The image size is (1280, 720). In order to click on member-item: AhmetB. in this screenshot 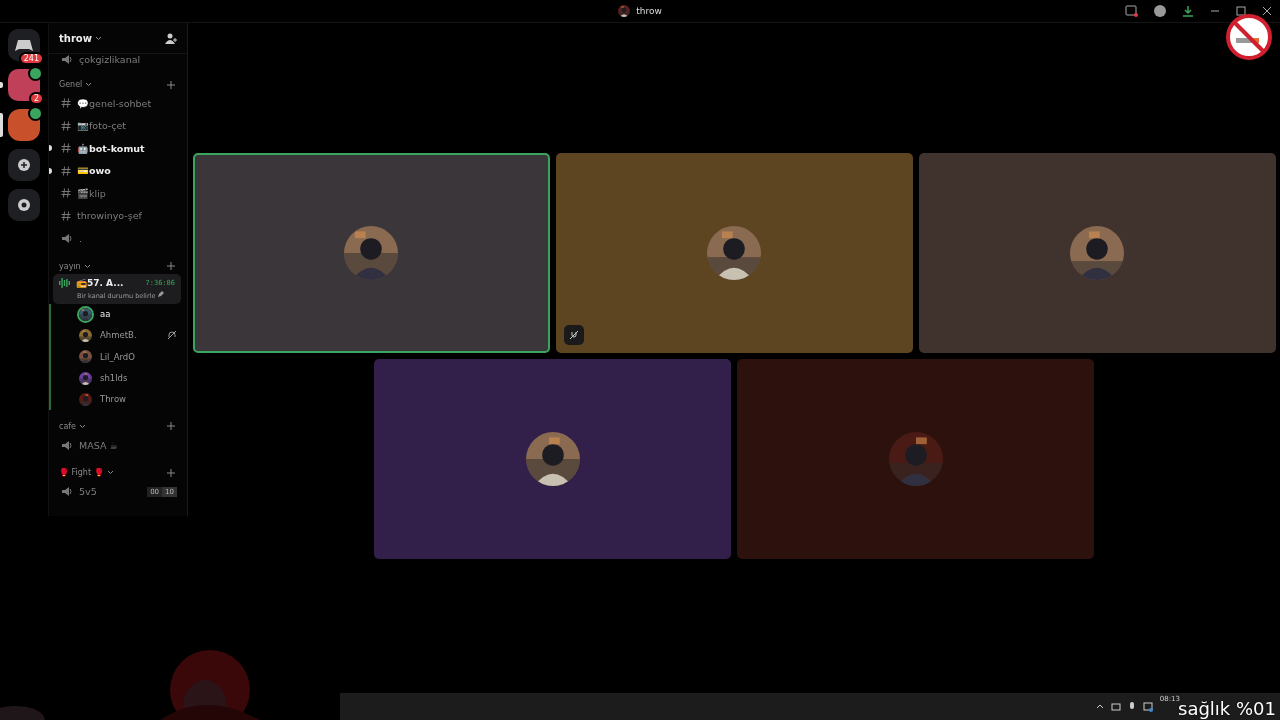, I will do `click(119, 335)`.